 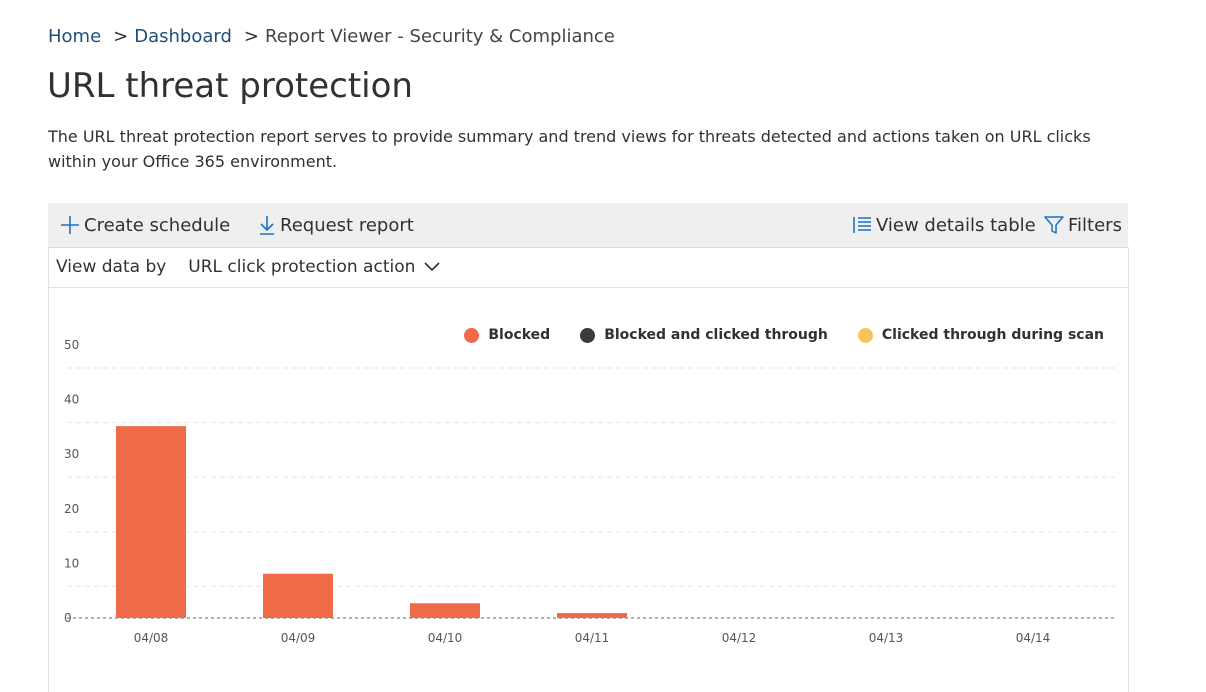 What do you see at coordinates (862, 225) in the screenshot?
I see `list-icon` at bounding box center [862, 225].